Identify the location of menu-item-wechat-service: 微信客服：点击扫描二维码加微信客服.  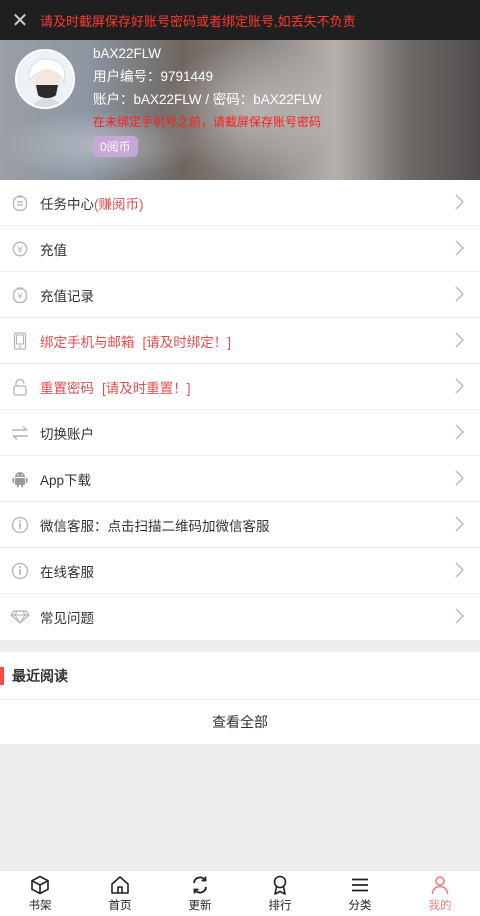
(240, 525).